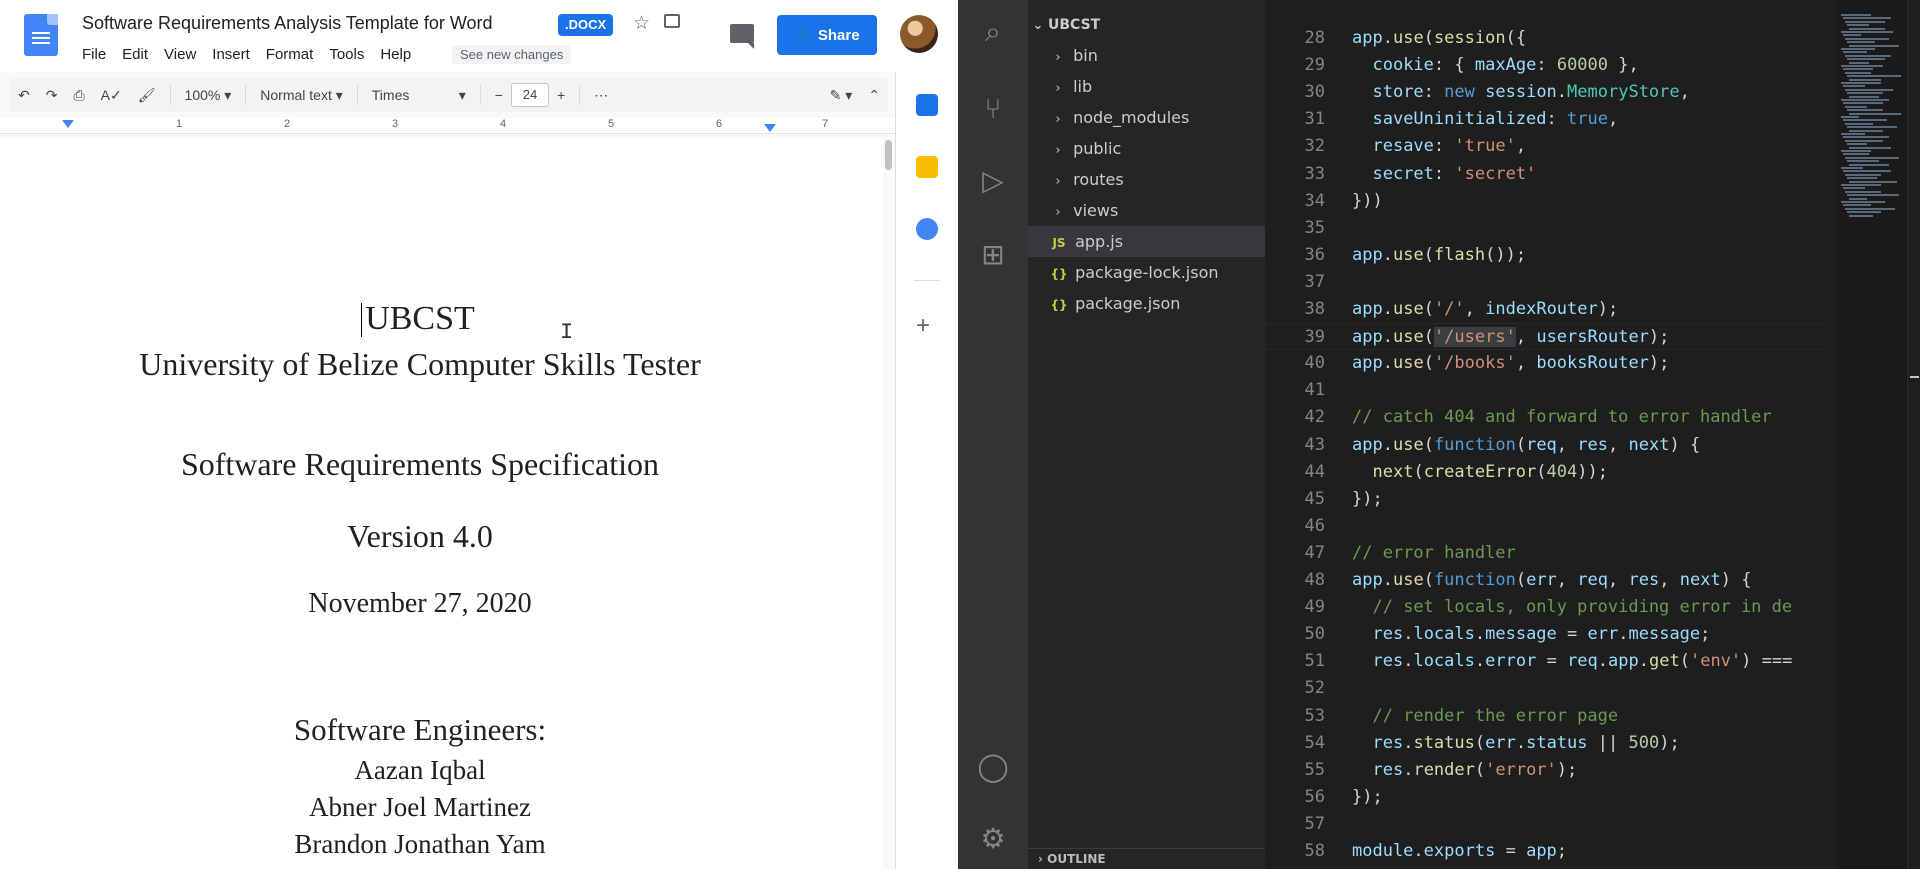 This screenshot has height=869, width=1920. I want to click on see-new-changes-link: See new changes, so click(512, 54).